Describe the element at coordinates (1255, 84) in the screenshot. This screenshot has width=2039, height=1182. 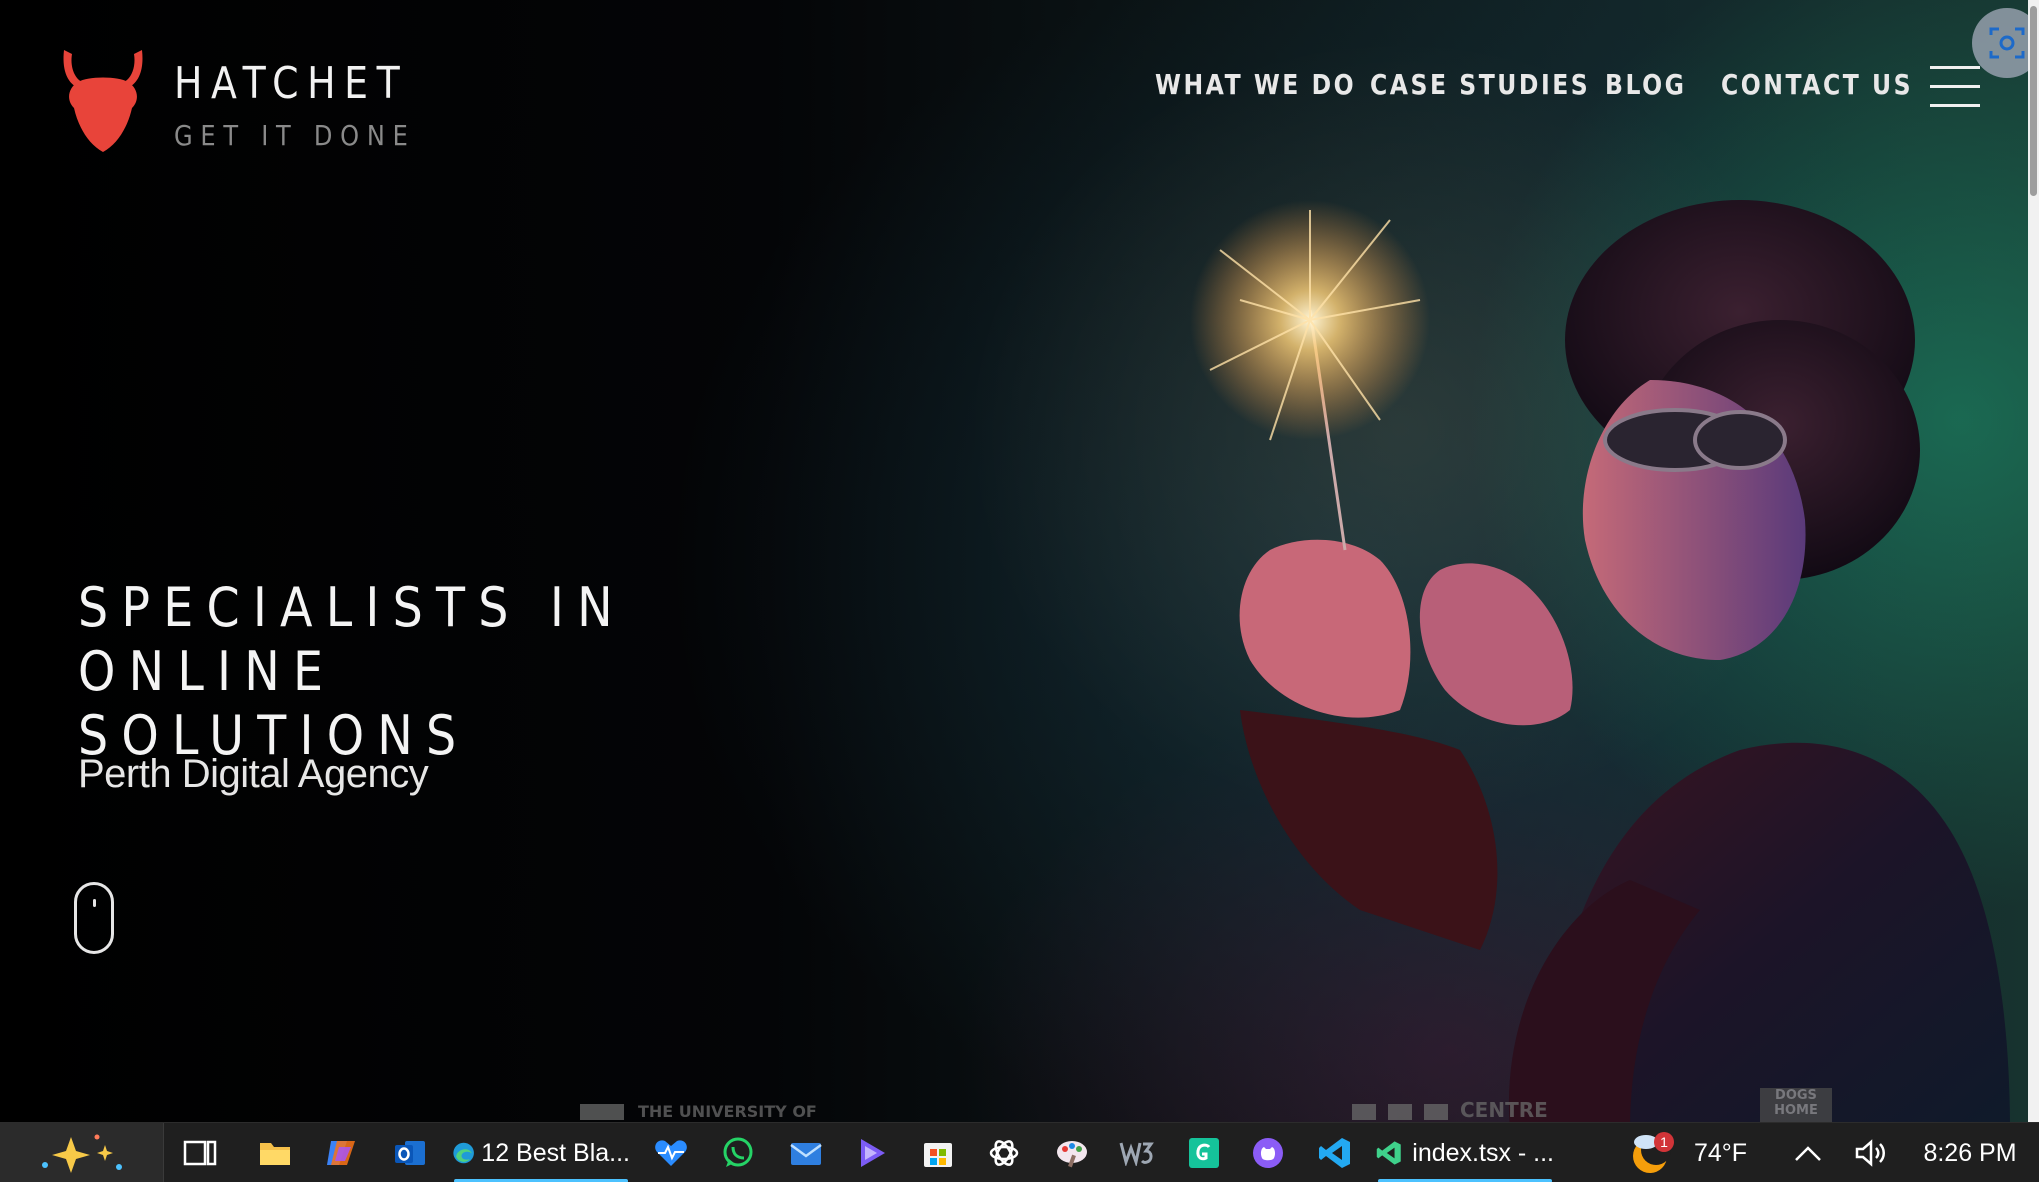
I see `nav-link-what-we-do: WHAT WE DO` at that location.